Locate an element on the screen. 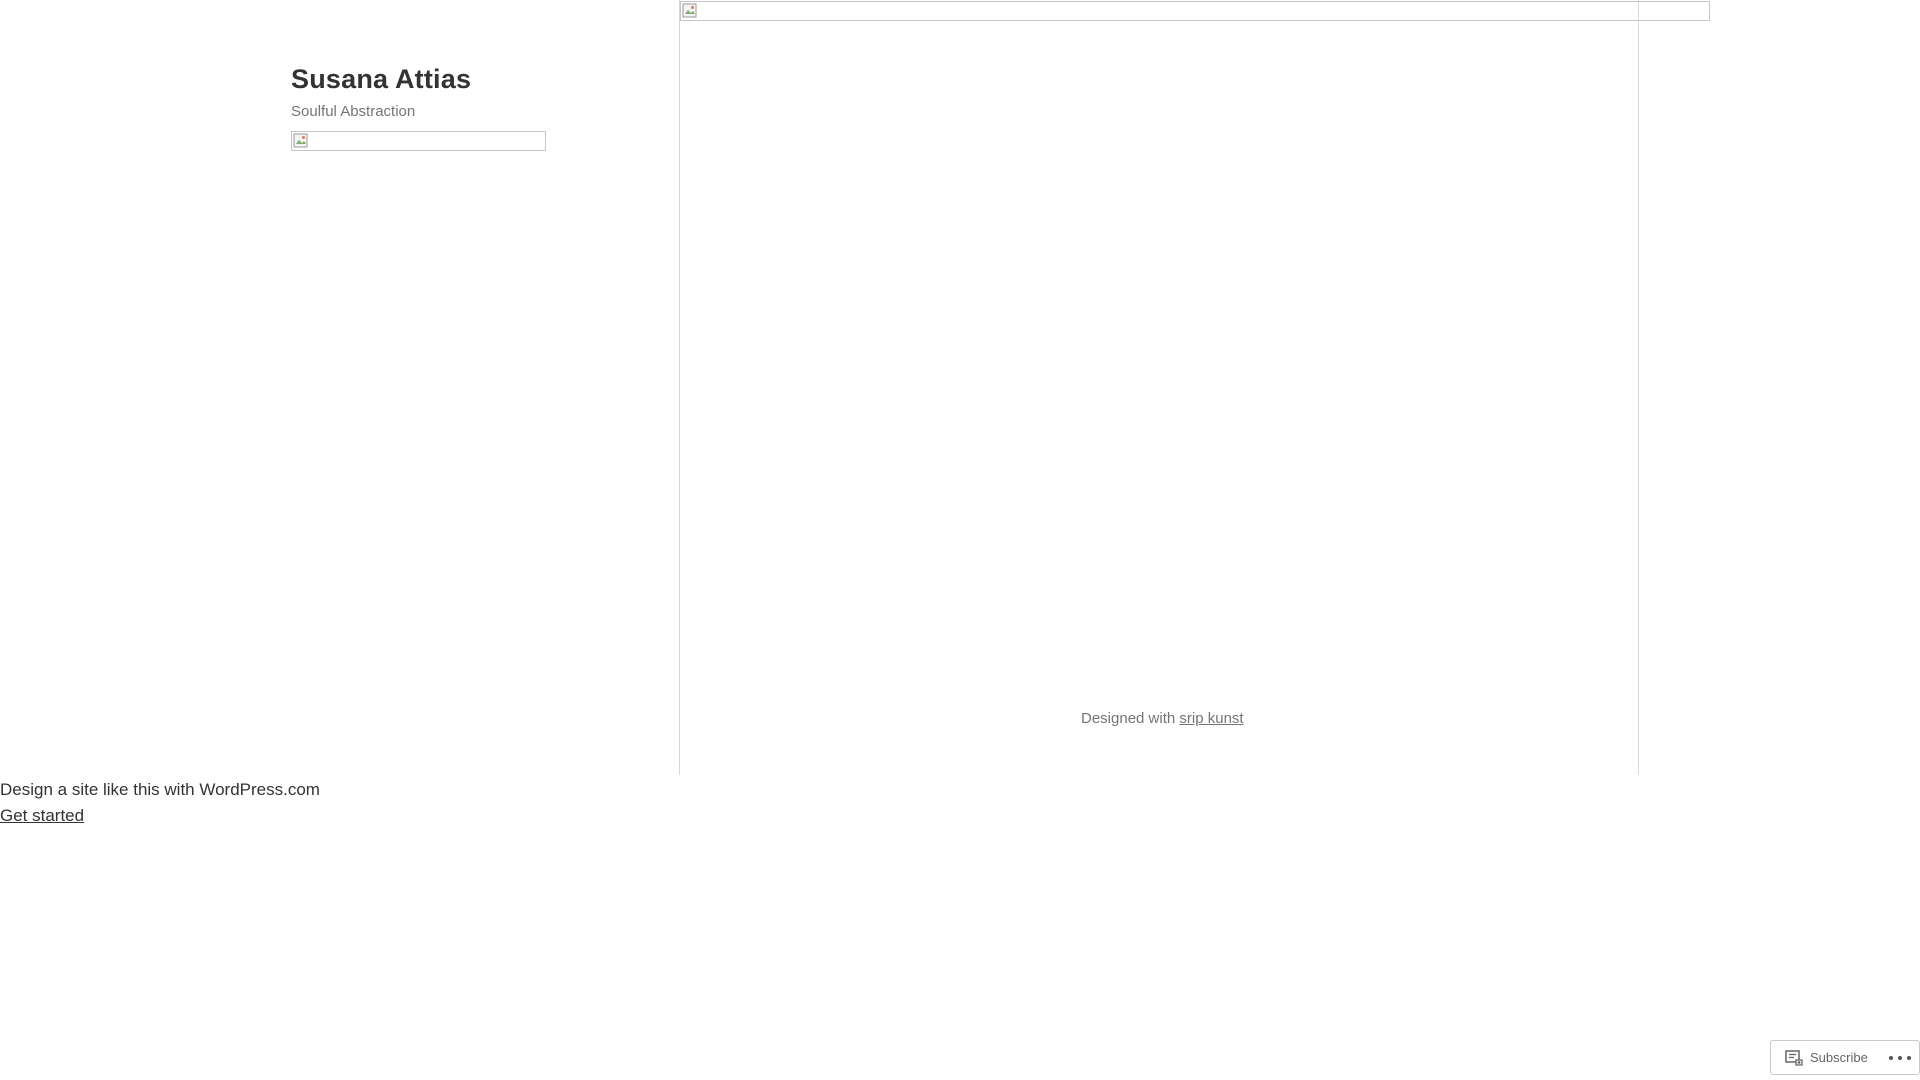 This screenshot has width=1920, height=1080. theme-credit-link: srip kunst is located at coordinates (1211, 718).